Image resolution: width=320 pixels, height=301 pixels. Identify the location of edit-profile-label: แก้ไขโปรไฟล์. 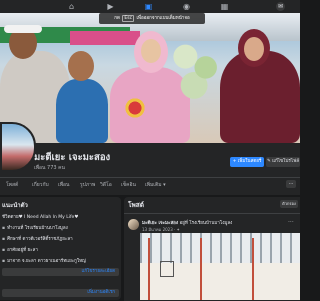
(286, 161).